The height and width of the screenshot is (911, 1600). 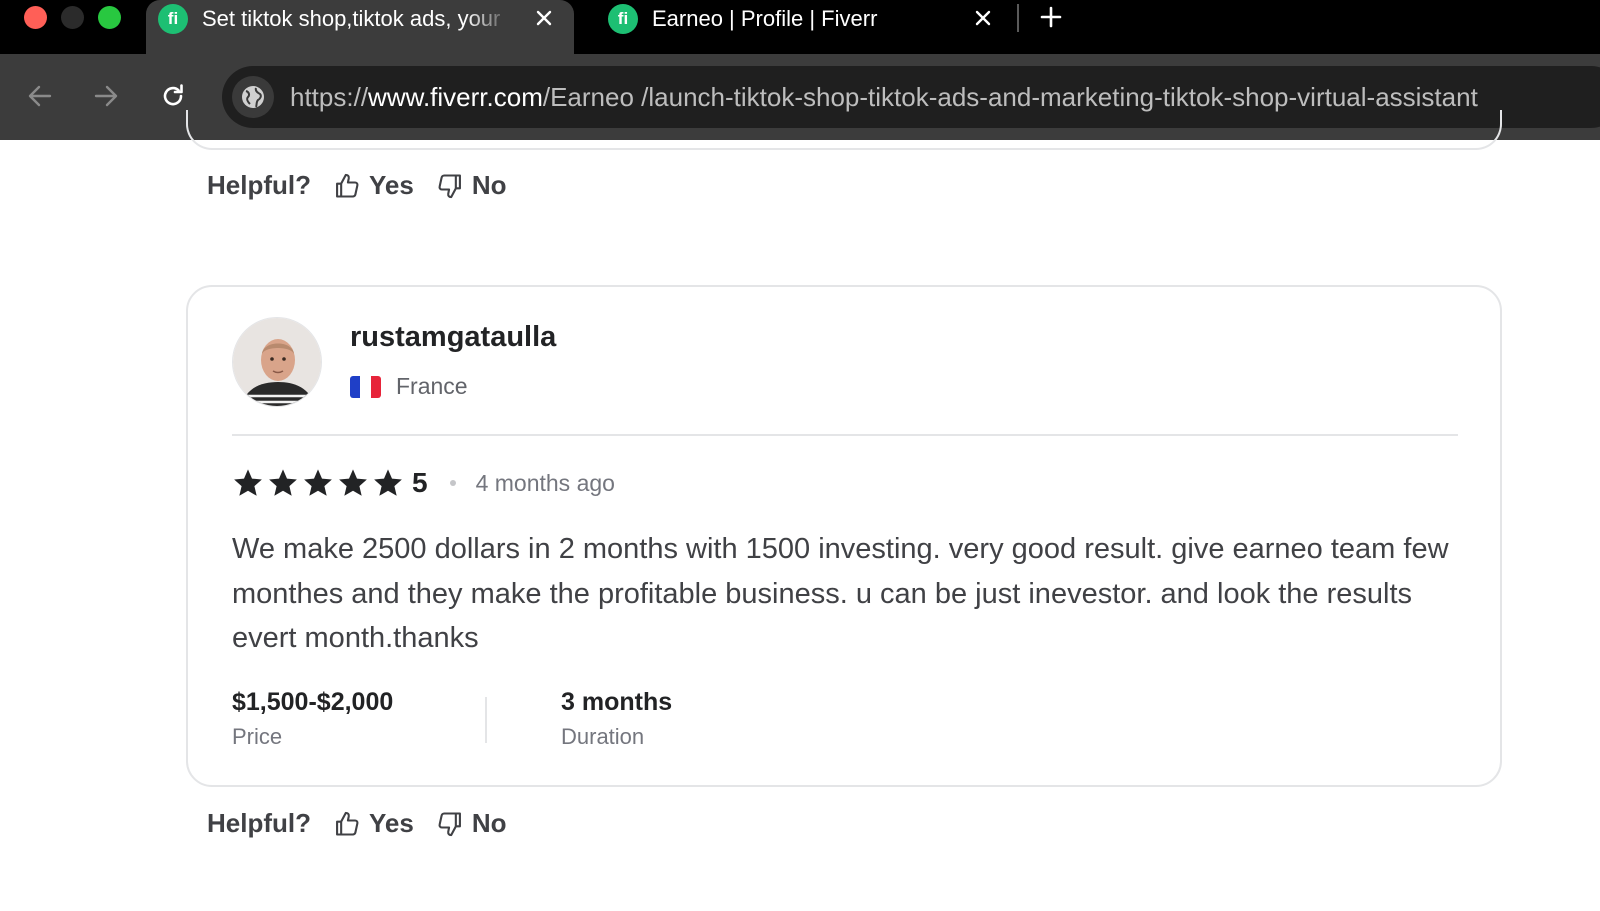 What do you see at coordinates (432, 386) in the screenshot?
I see `country-name: France` at bounding box center [432, 386].